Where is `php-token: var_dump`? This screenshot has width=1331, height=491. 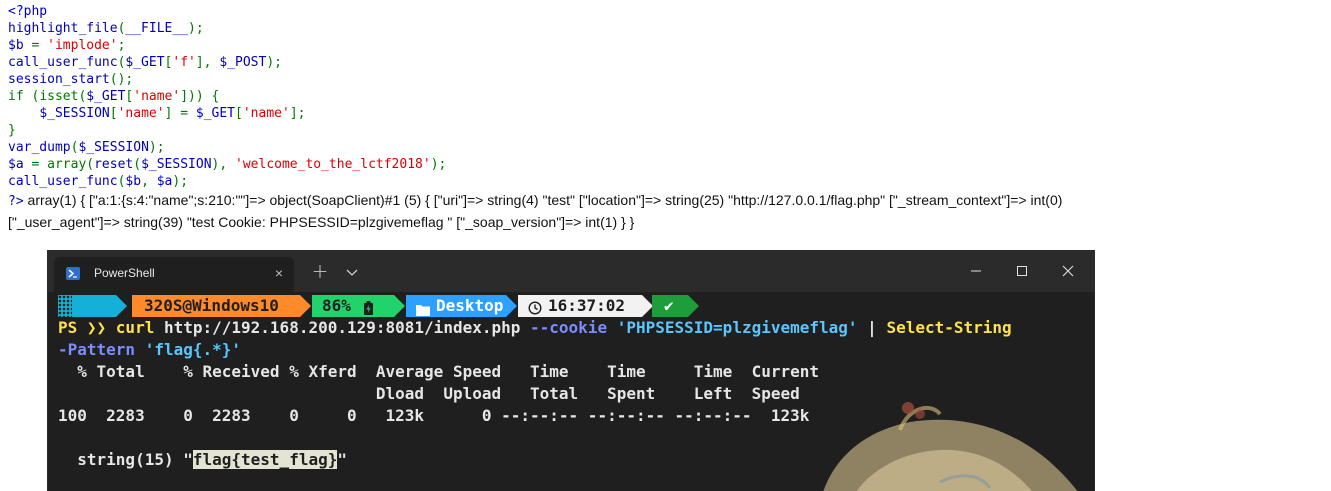 php-token: var_dump is located at coordinates (39, 147).